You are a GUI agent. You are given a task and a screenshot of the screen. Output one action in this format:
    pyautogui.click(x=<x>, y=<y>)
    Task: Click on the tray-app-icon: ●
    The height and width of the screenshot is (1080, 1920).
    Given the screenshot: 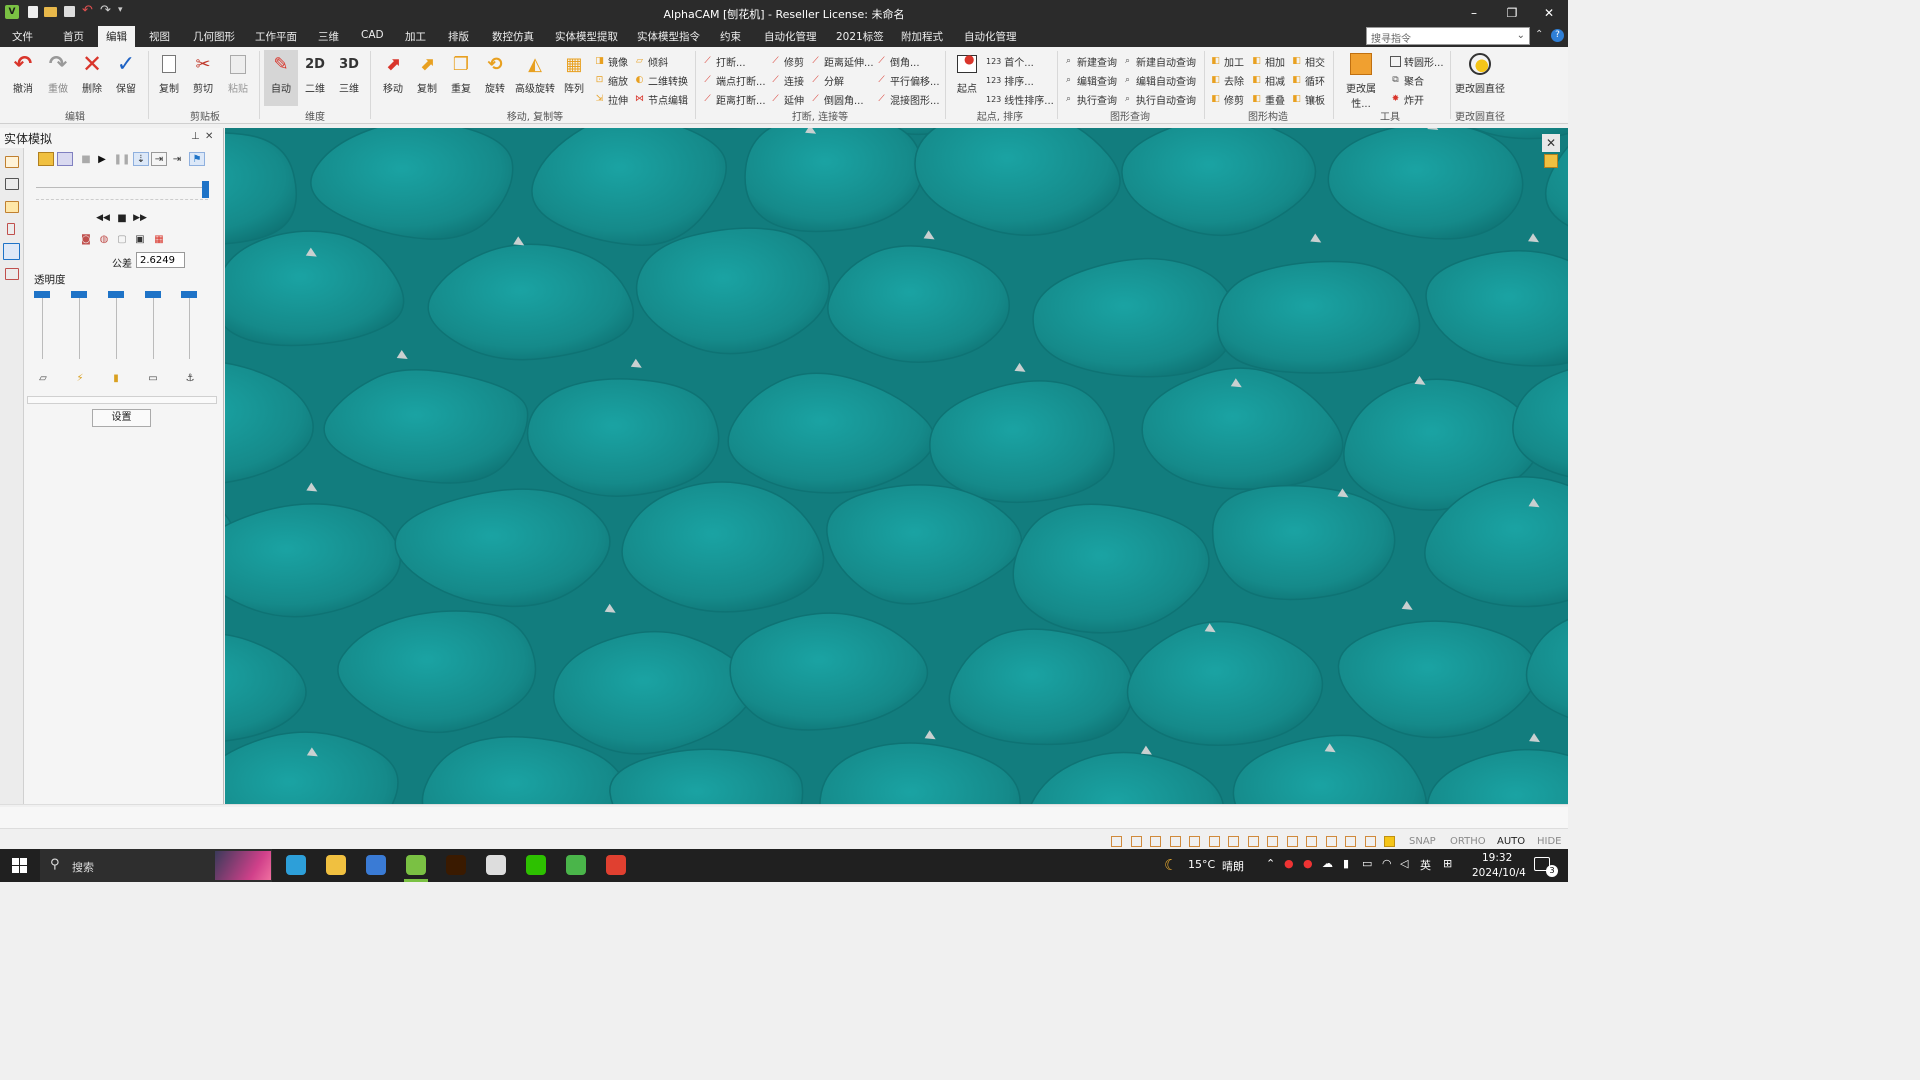 What is the action you would take?
    pyautogui.click(x=1289, y=863)
    